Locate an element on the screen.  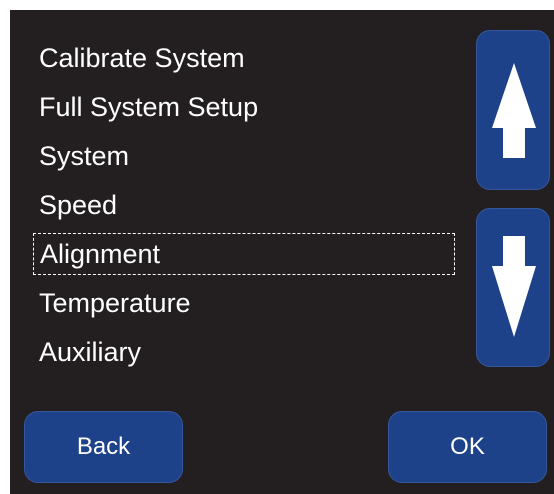
menu-item-auxiliary: Auxiliary is located at coordinates (249, 352).